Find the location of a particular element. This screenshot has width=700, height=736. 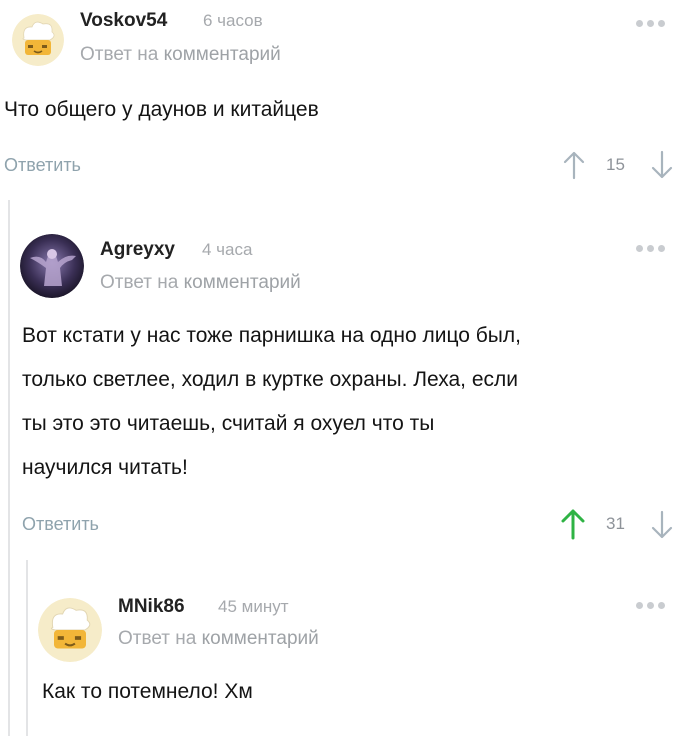

vote-score: 15 is located at coordinates (615, 164).